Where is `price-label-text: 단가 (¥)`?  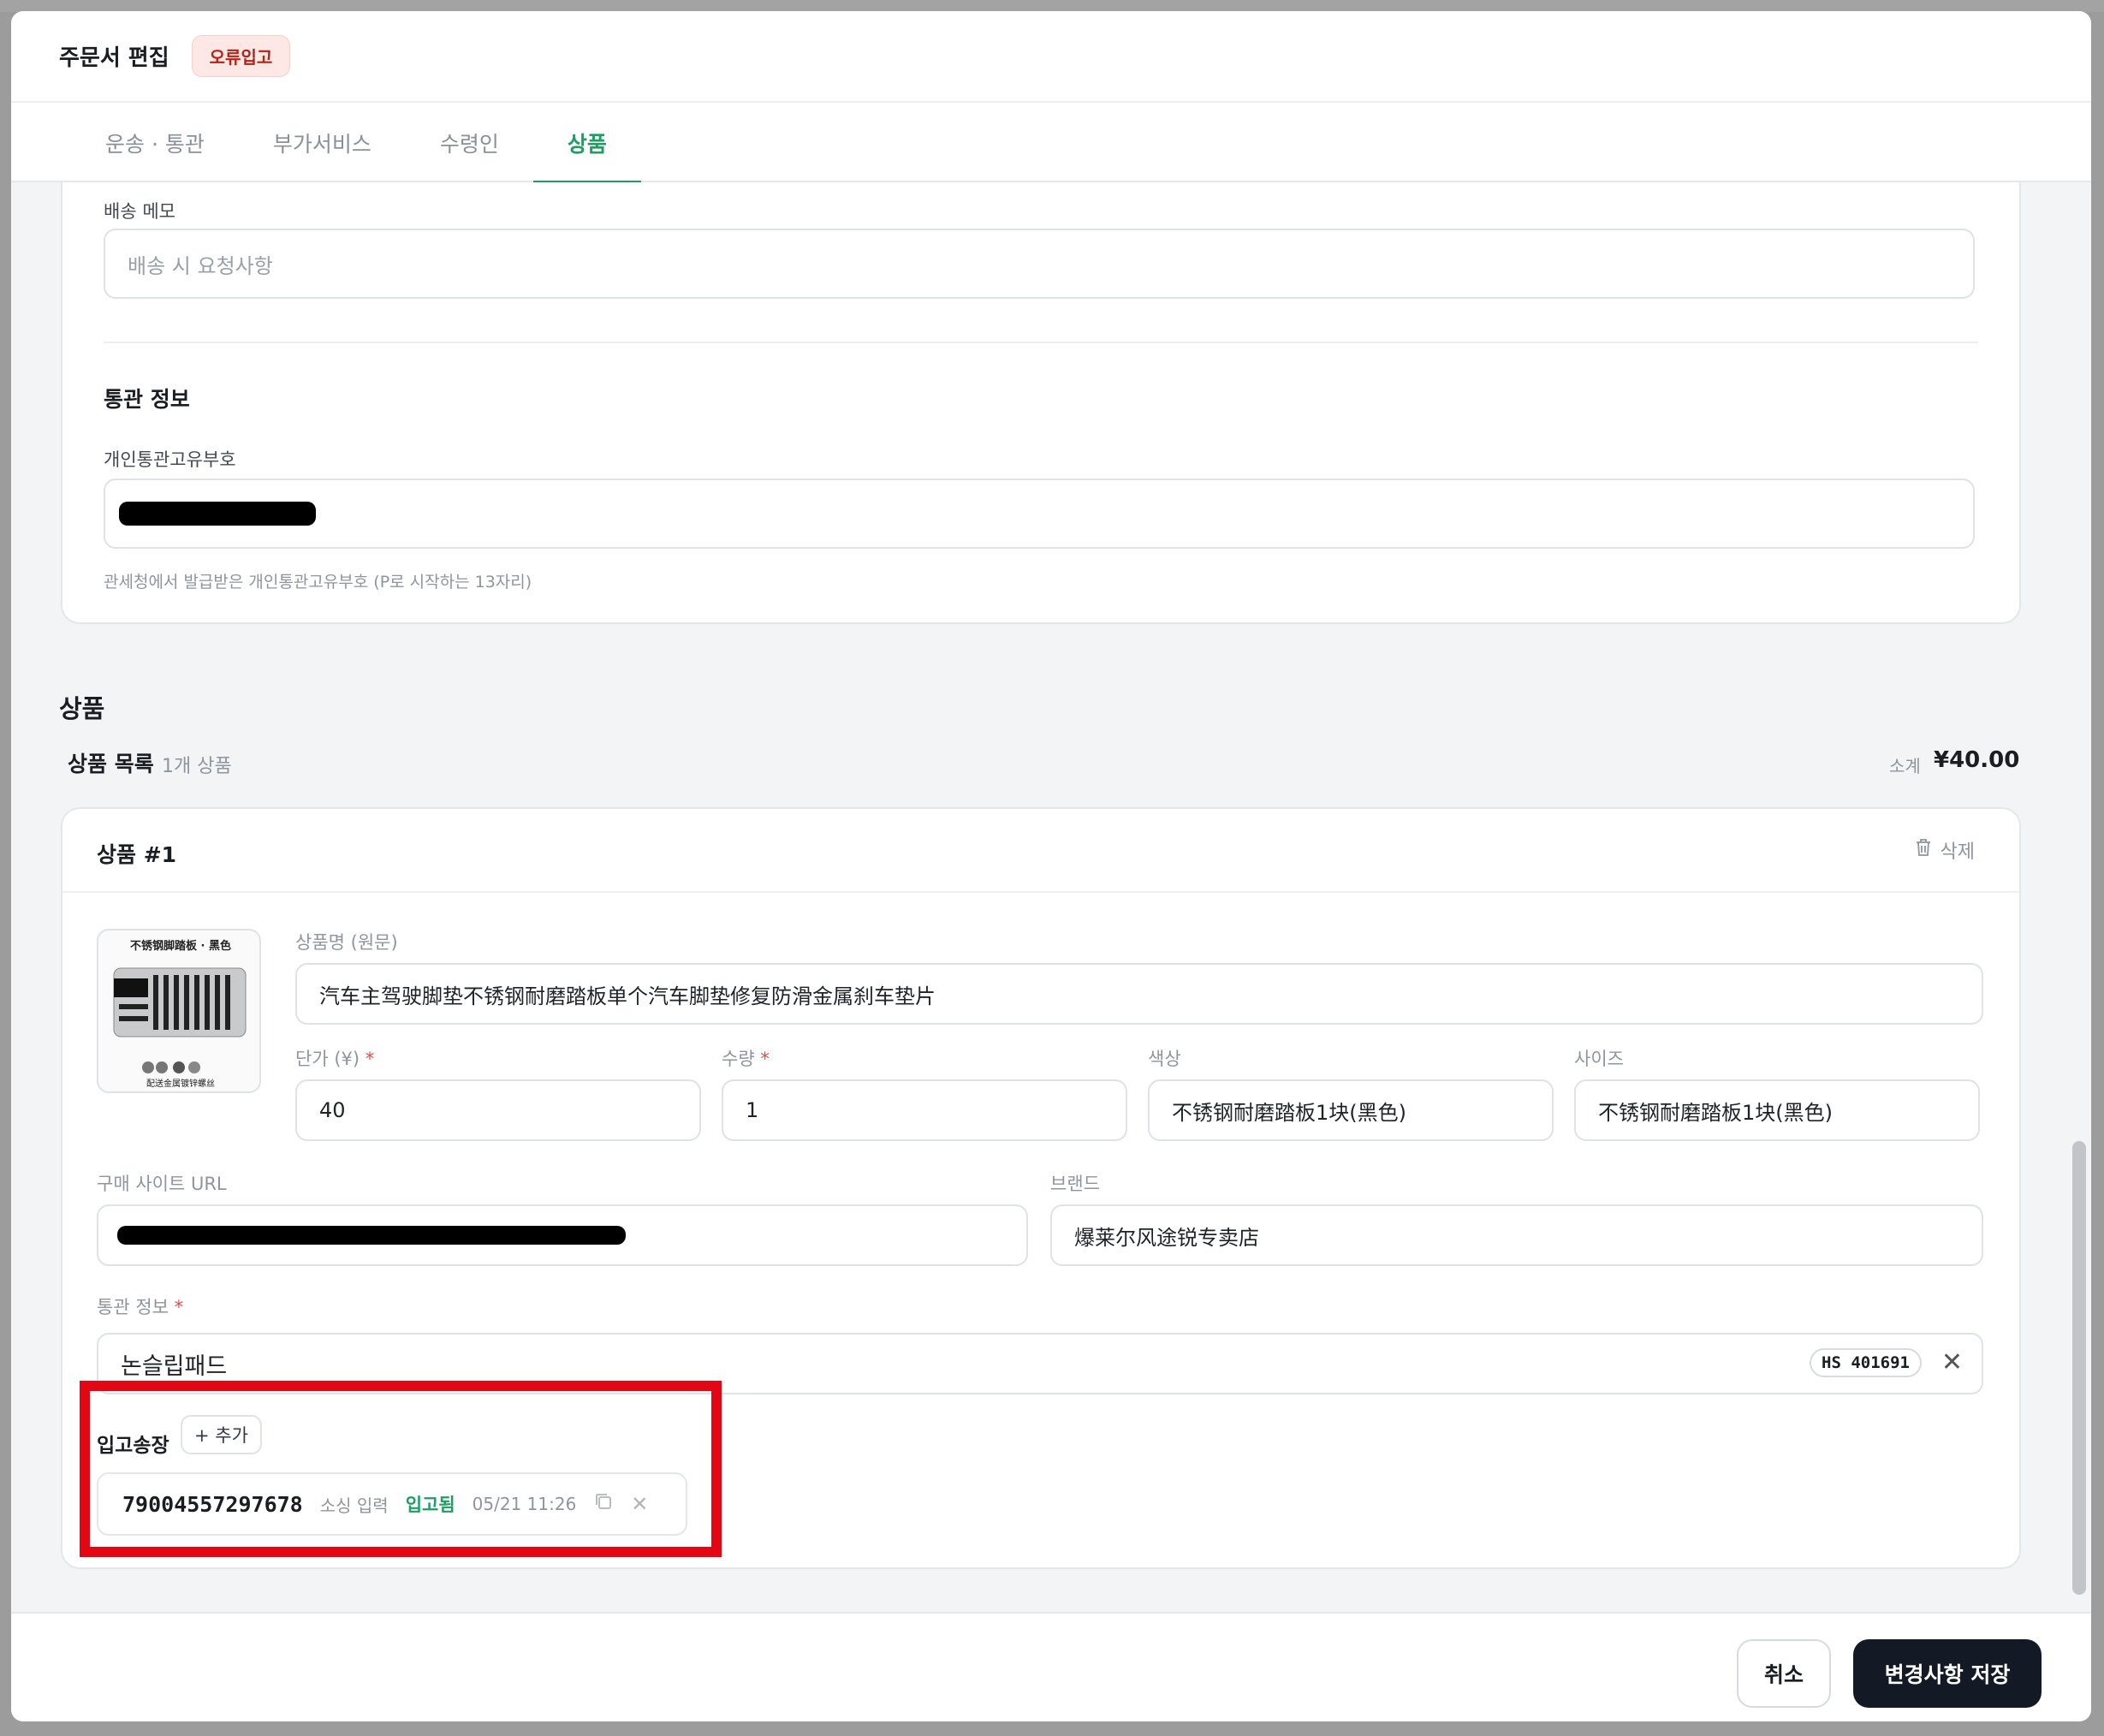
price-label-text: 단가 (¥) is located at coordinates (327, 1059).